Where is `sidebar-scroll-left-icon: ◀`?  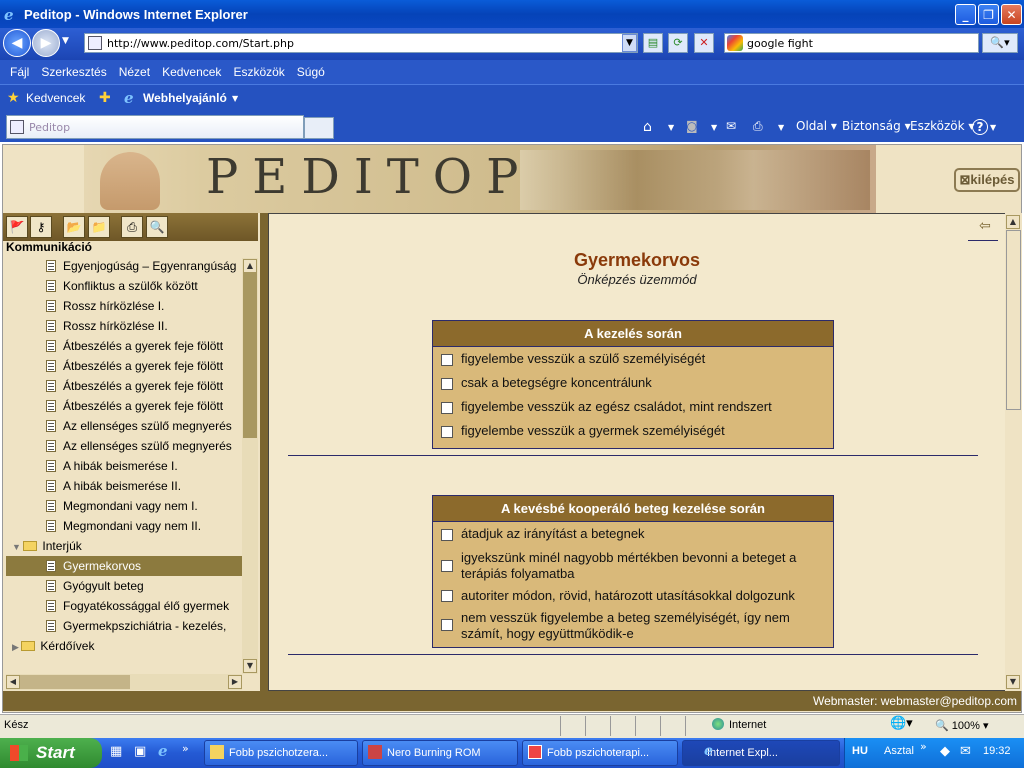 sidebar-scroll-left-icon: ◀ is located at coordinates (13, 682).